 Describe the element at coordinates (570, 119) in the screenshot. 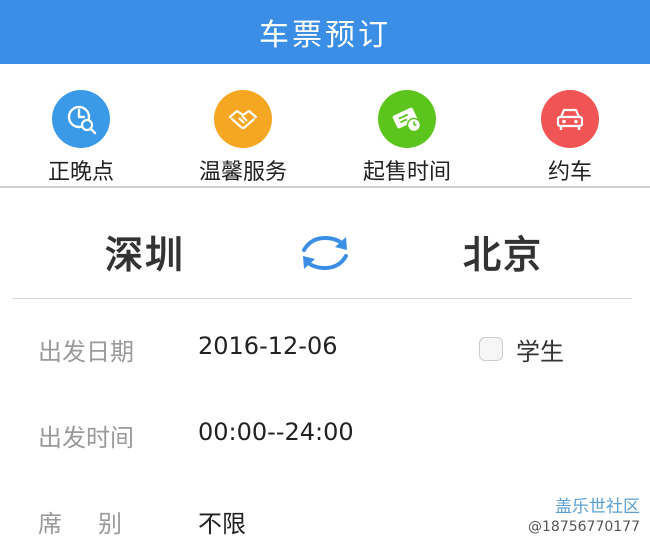

I see `car-icon` at that location.